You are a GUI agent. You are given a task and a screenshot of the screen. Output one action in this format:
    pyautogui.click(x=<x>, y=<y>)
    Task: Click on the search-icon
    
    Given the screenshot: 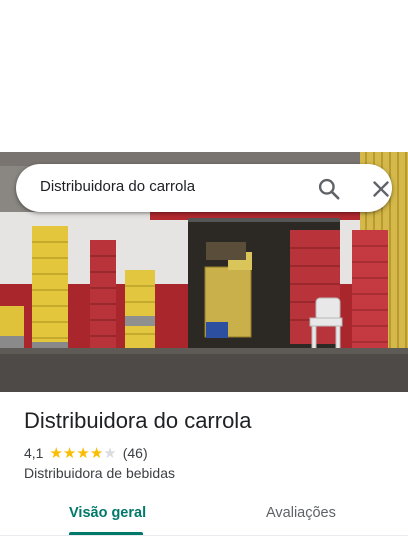 What is the action you would take?
    pyautogui.click(x=329, y=189)
    